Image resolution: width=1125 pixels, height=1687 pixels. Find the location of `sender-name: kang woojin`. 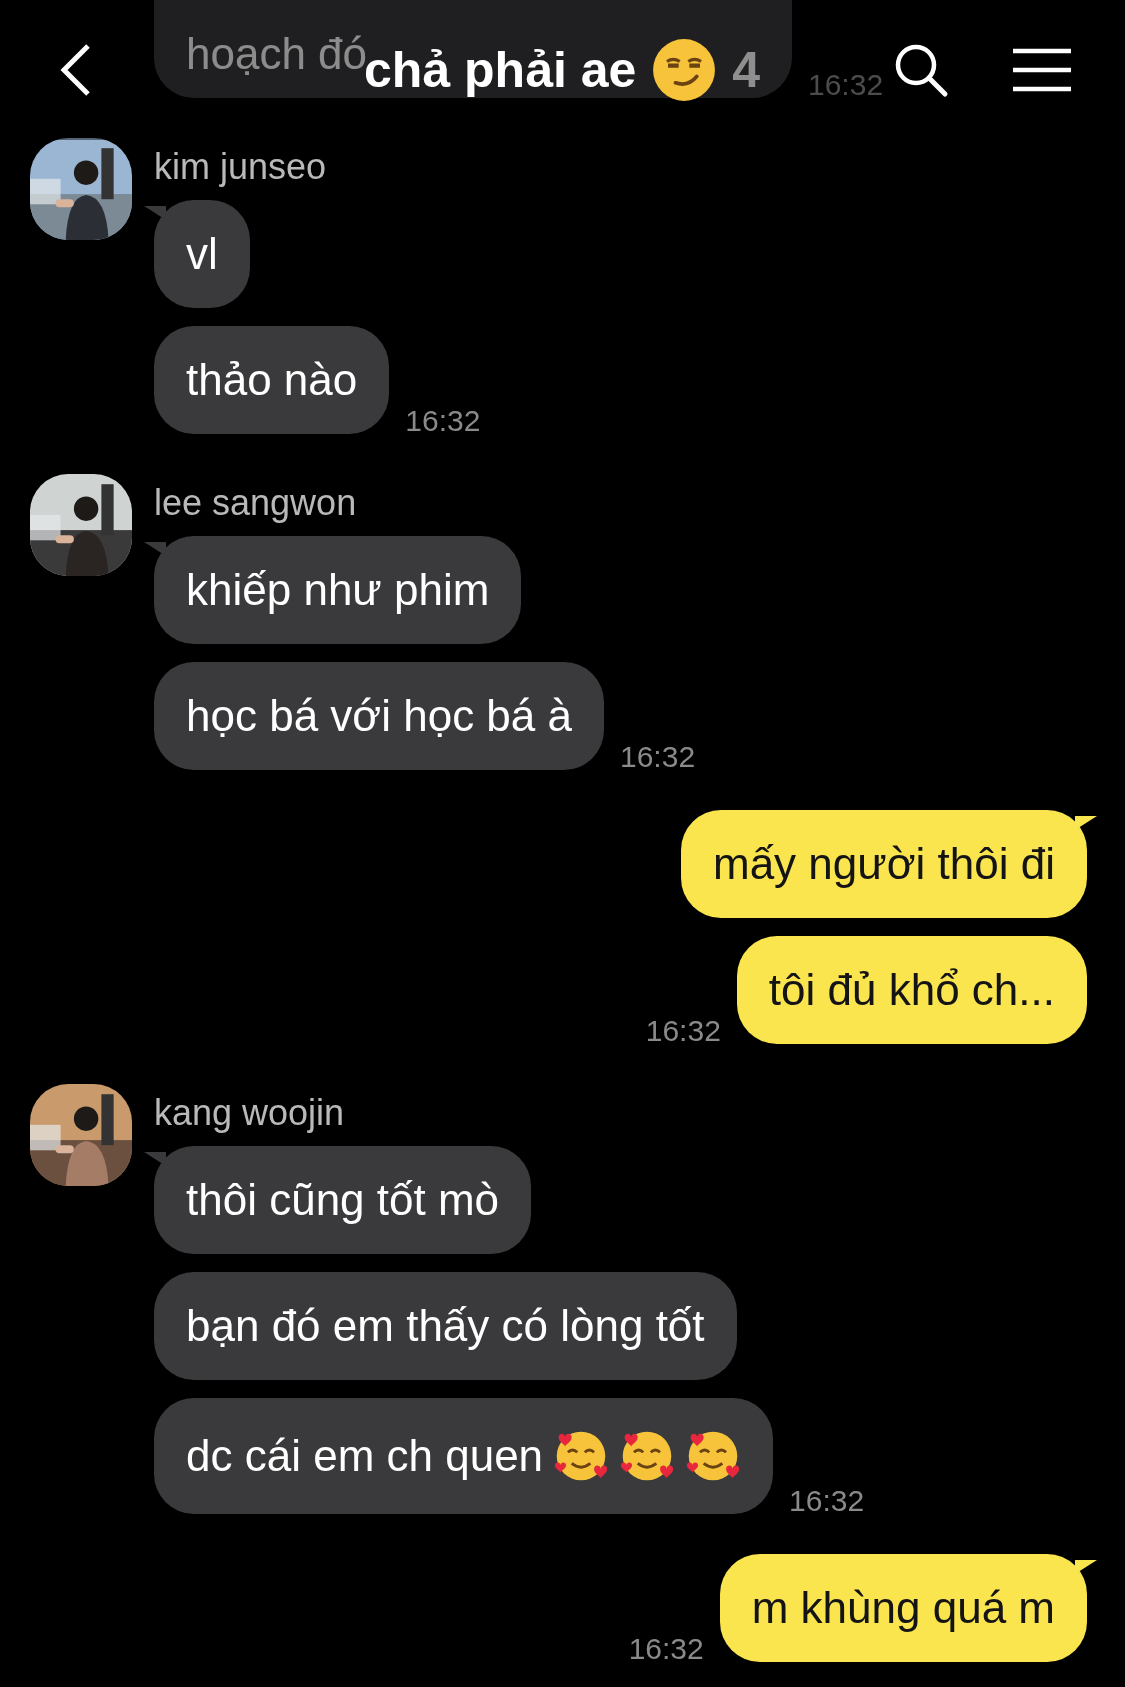

sender-name: kang woojin is located at coordinates (249, 1113).